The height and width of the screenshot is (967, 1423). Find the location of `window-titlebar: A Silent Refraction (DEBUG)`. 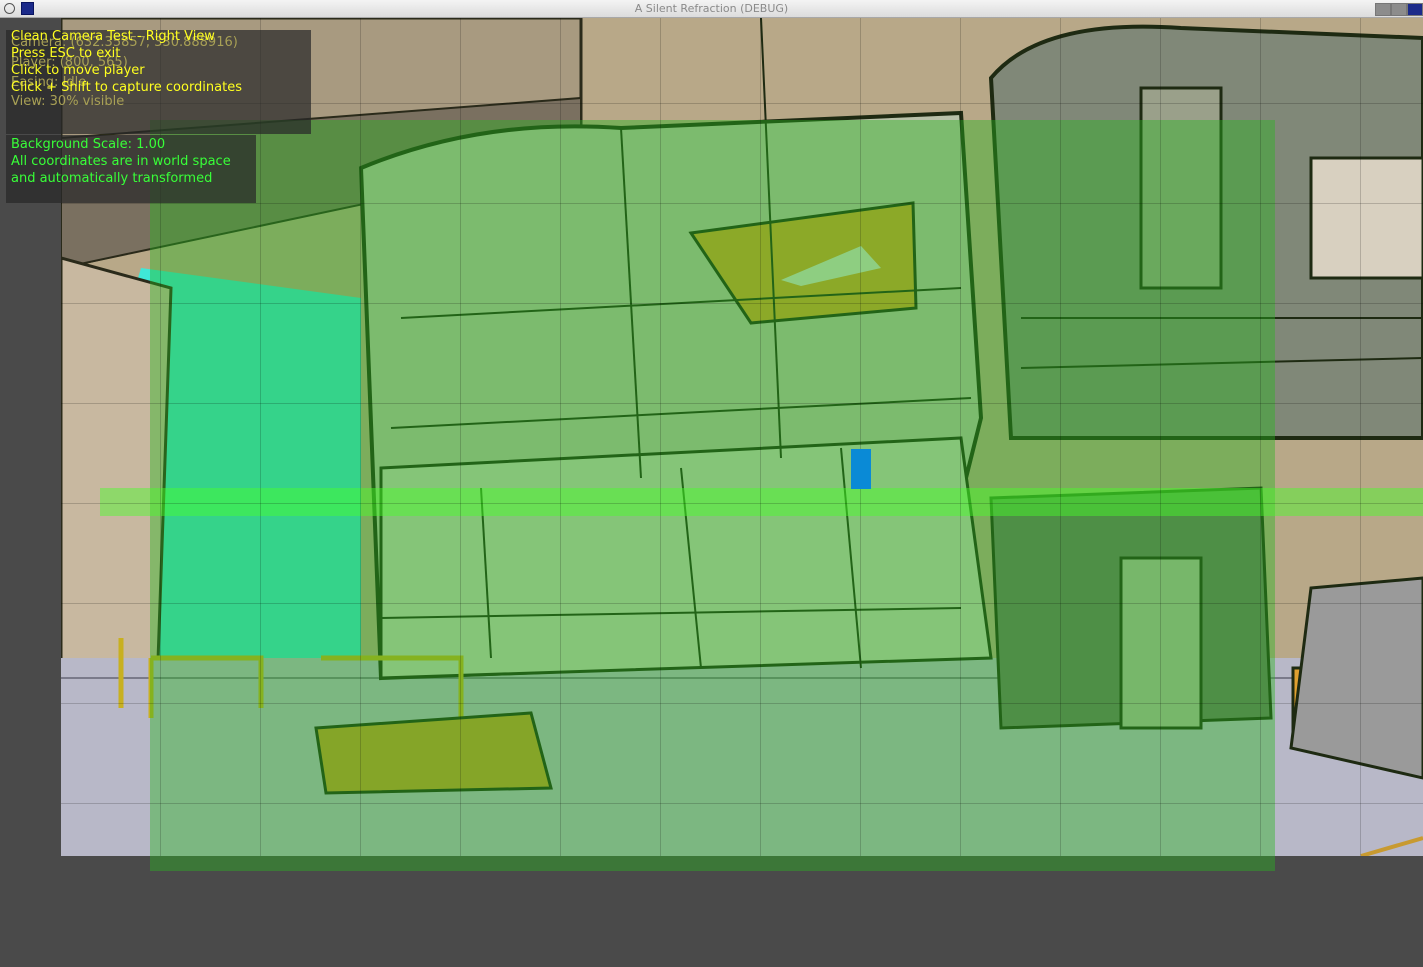

window-titlebar: A Silent Refraction (DEBUG) is located at coordinates (711, 9).